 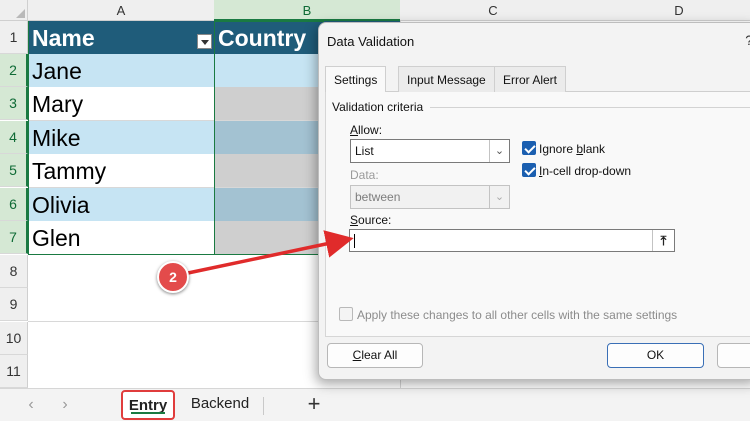 What do you see at coordinates (65, 405) in the screenshot?
I see `next-sheet-icon: ›` at bounding box center [65, 405].